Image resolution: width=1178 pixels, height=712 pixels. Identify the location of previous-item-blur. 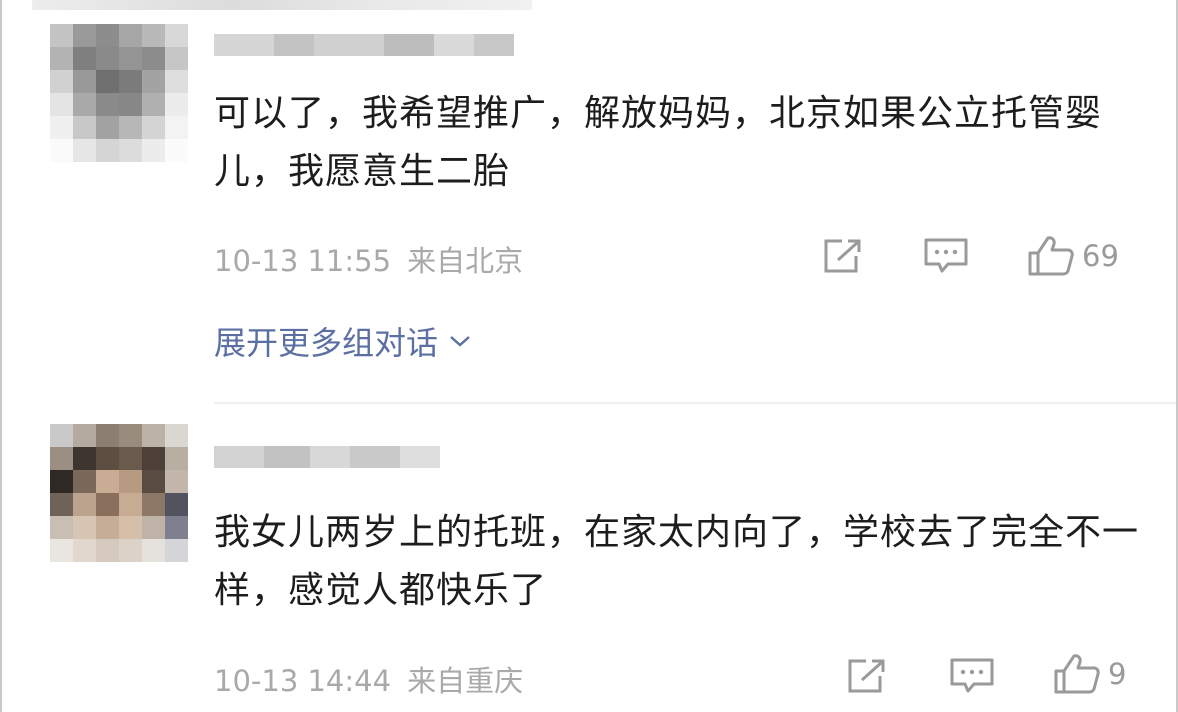
(282, 5).